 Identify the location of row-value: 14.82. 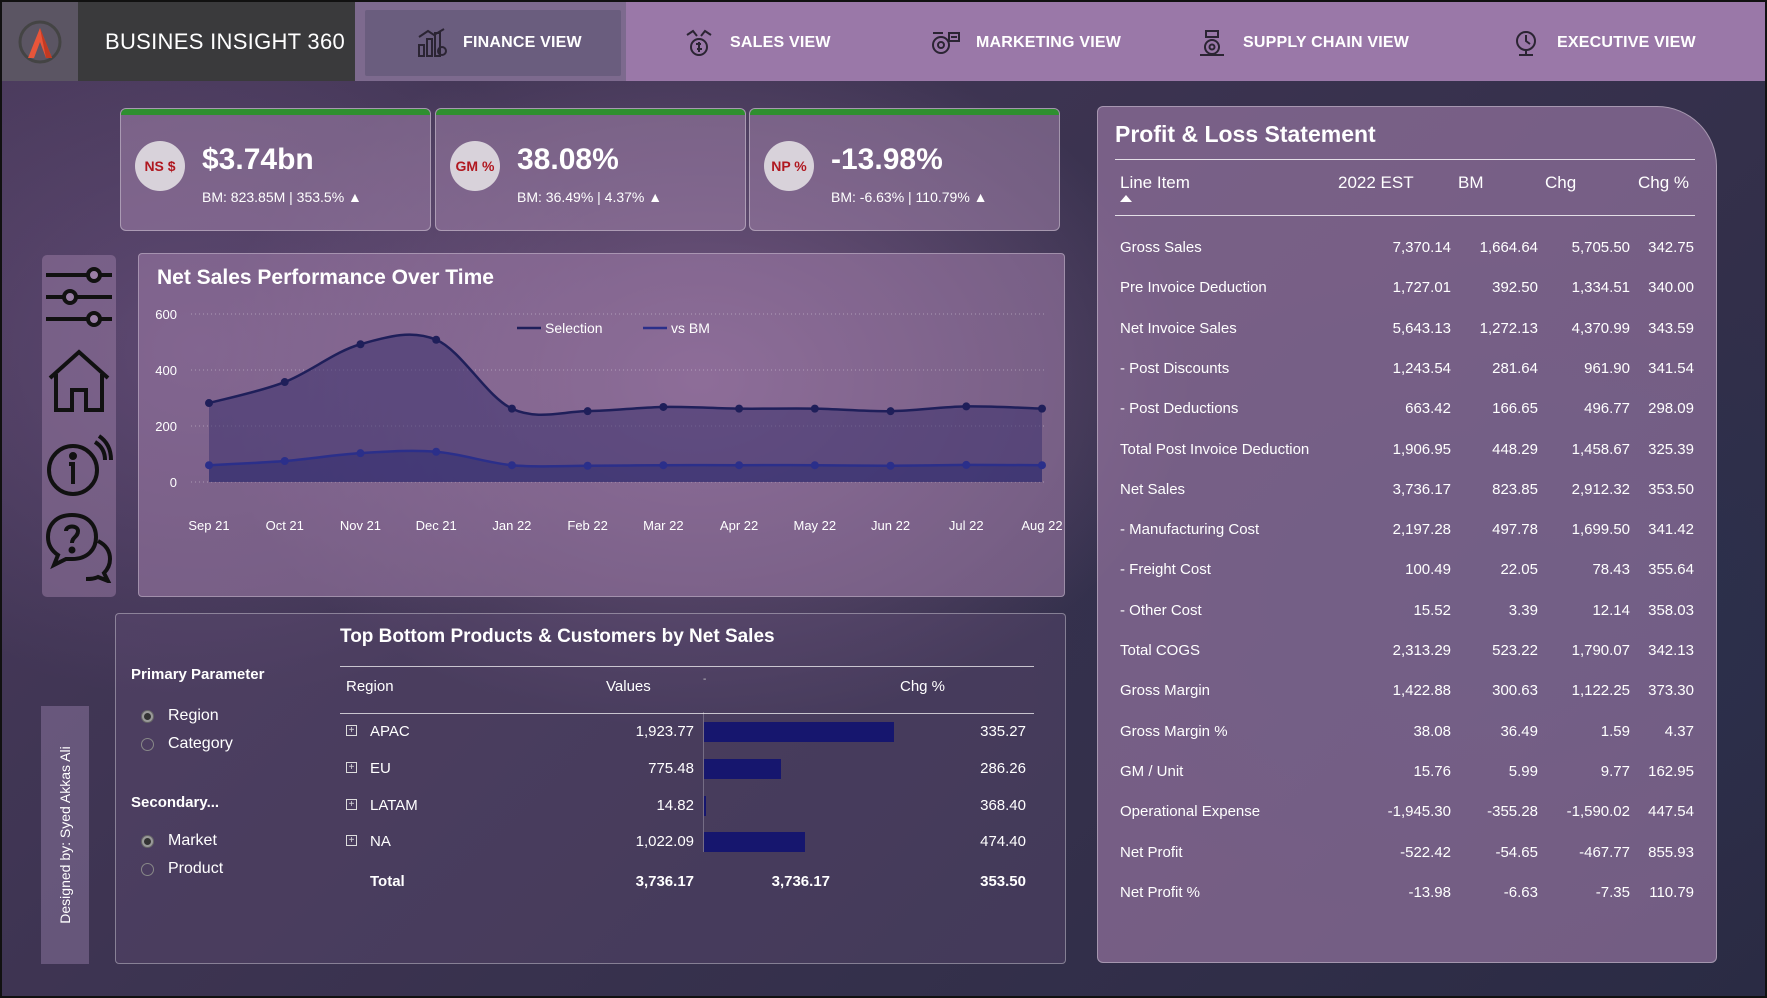
(675, 805).